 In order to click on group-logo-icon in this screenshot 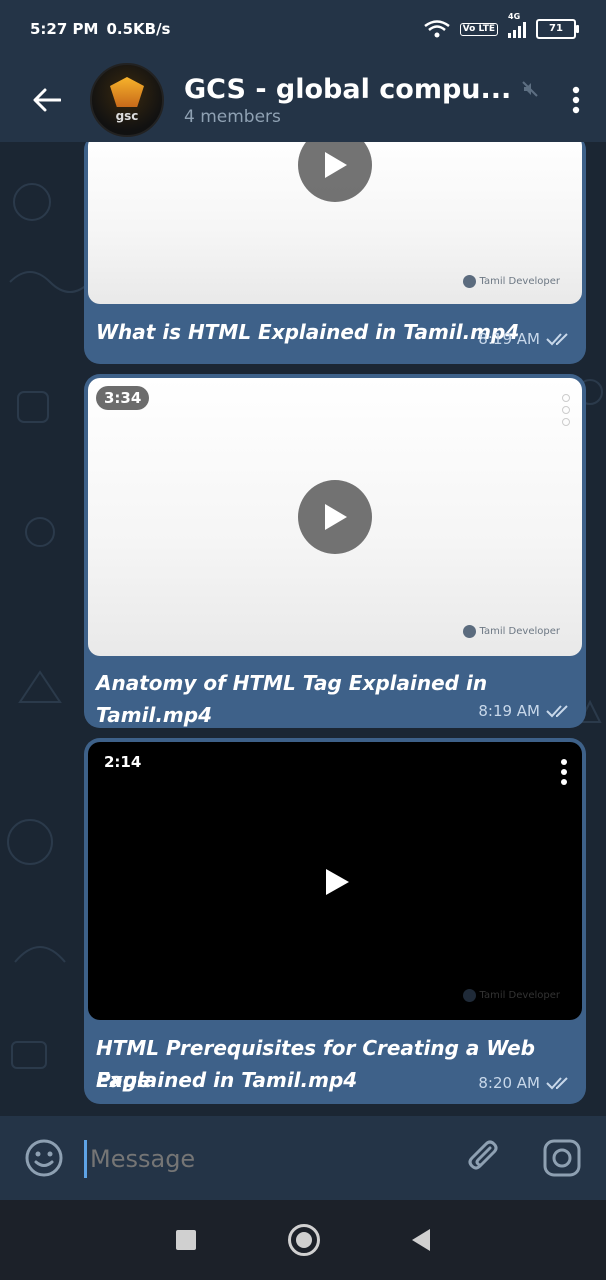, I will do `click(127, 92)`.